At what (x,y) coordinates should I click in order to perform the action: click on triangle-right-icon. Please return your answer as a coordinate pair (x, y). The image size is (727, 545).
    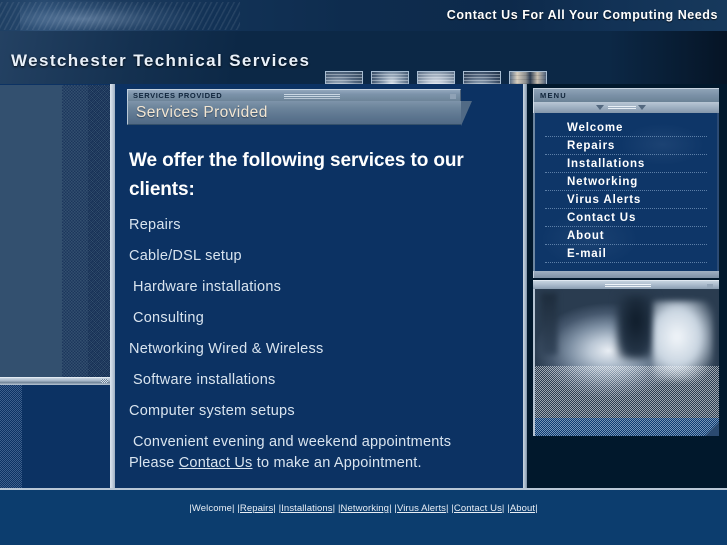
    Looking at the image, I should click on (642, 107).